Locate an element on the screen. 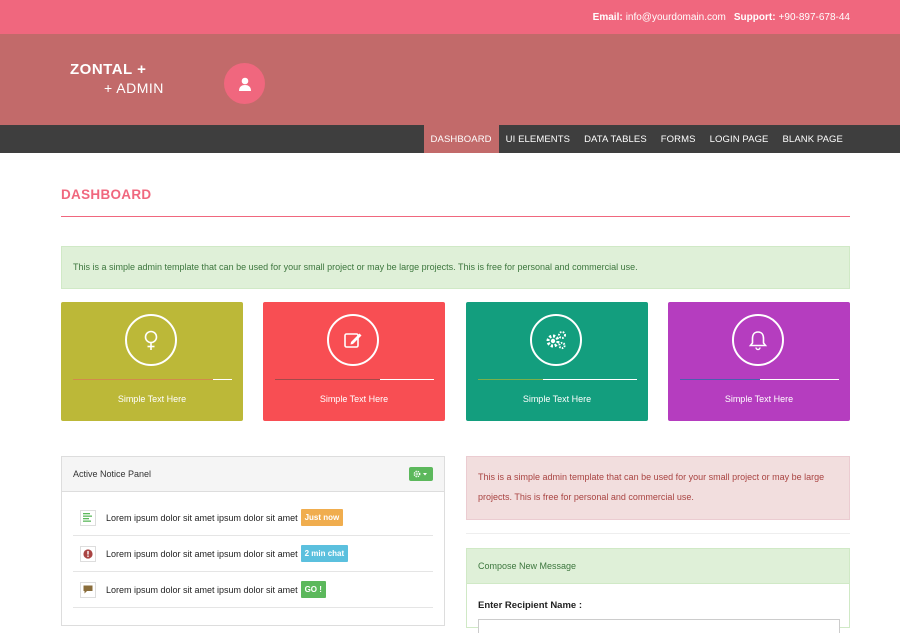  notice-badge: GO ! is located at coordinates (313, 589).